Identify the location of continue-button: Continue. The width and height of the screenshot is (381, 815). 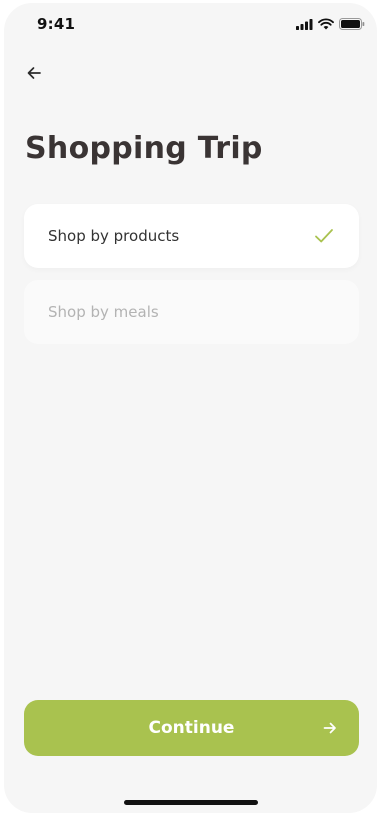
(191, 728).